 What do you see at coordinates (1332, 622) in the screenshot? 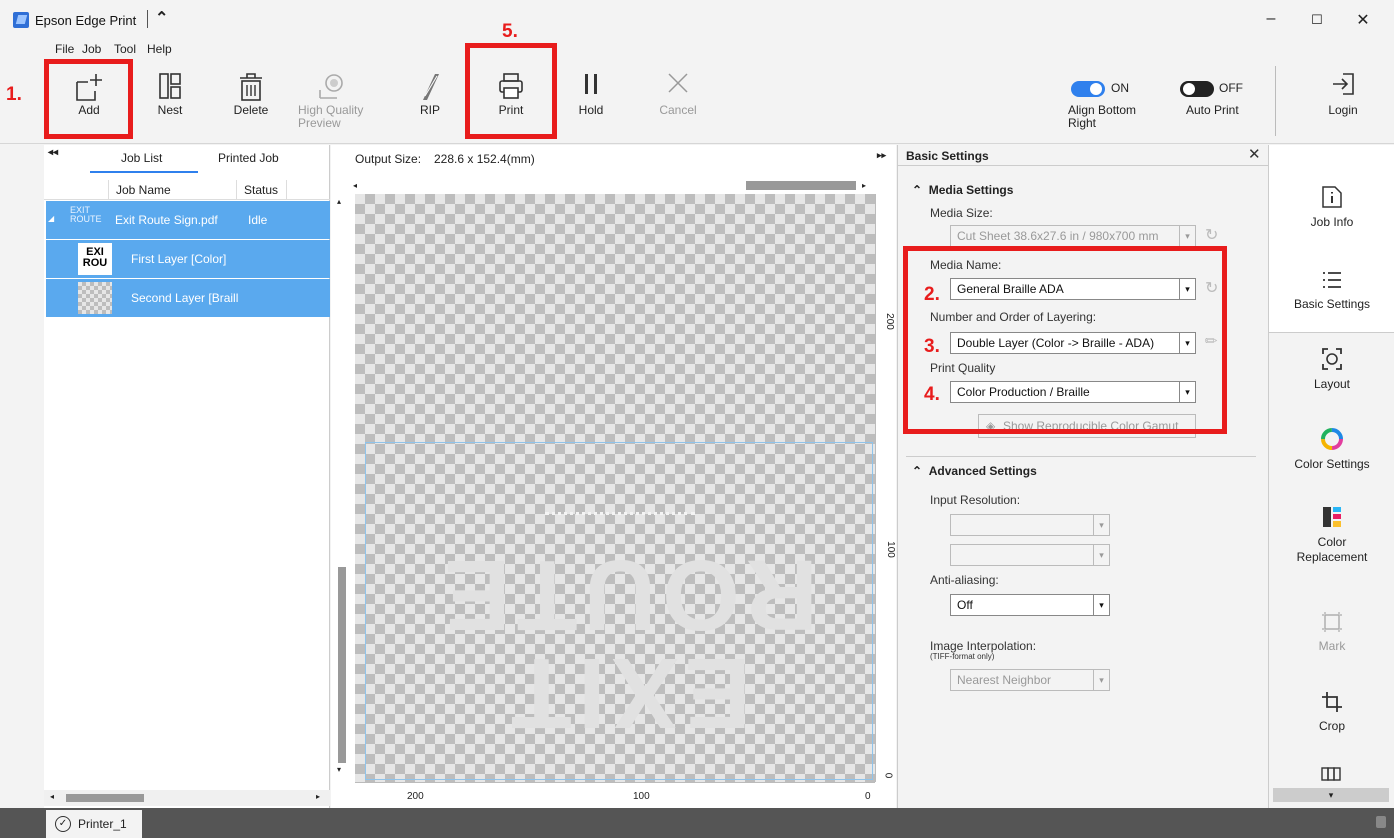
I see `mark-icon` at bounding box center [1332, 622].